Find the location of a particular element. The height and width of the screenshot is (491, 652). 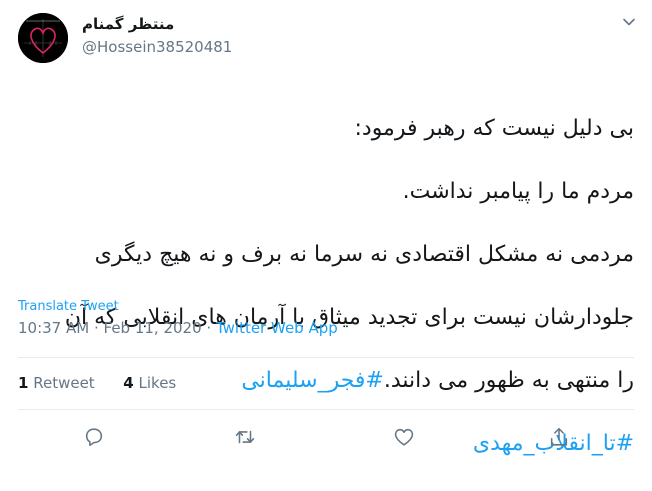

retweets-count: 1 is located at coordinates (23, 383).